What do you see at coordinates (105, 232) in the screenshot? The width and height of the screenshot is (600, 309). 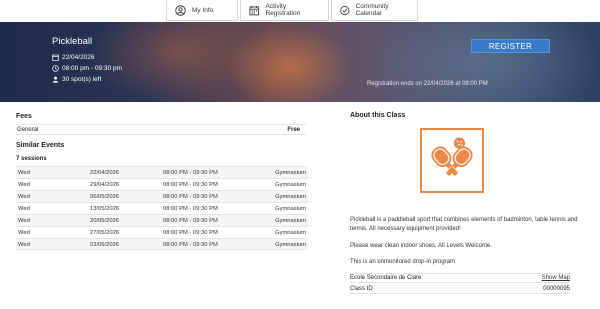 I see `session-date: 27/05/2026` at bounding box center [105, 232].